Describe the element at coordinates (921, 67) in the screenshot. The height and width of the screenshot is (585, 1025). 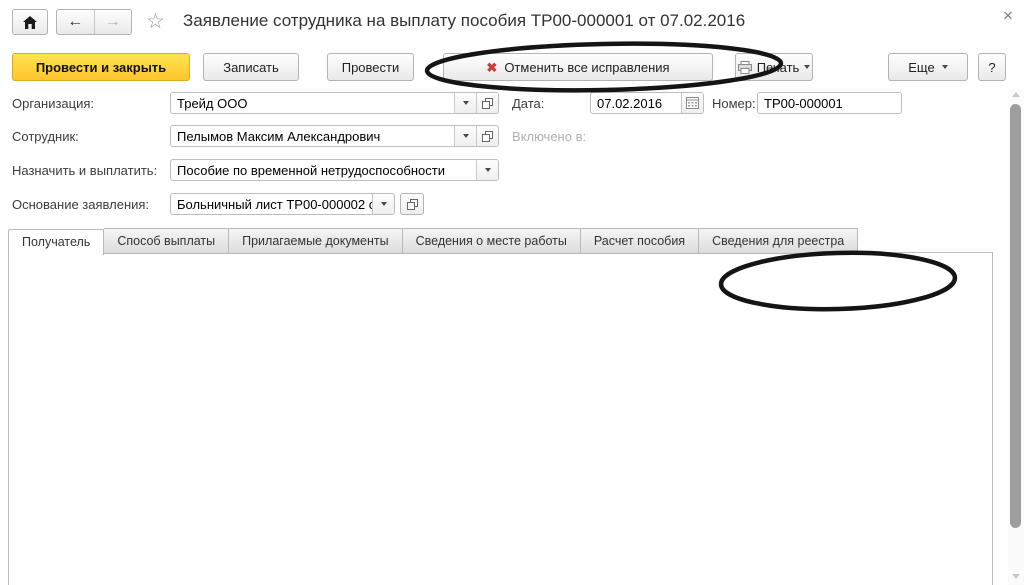
I see `more-label: Еще` at that location.